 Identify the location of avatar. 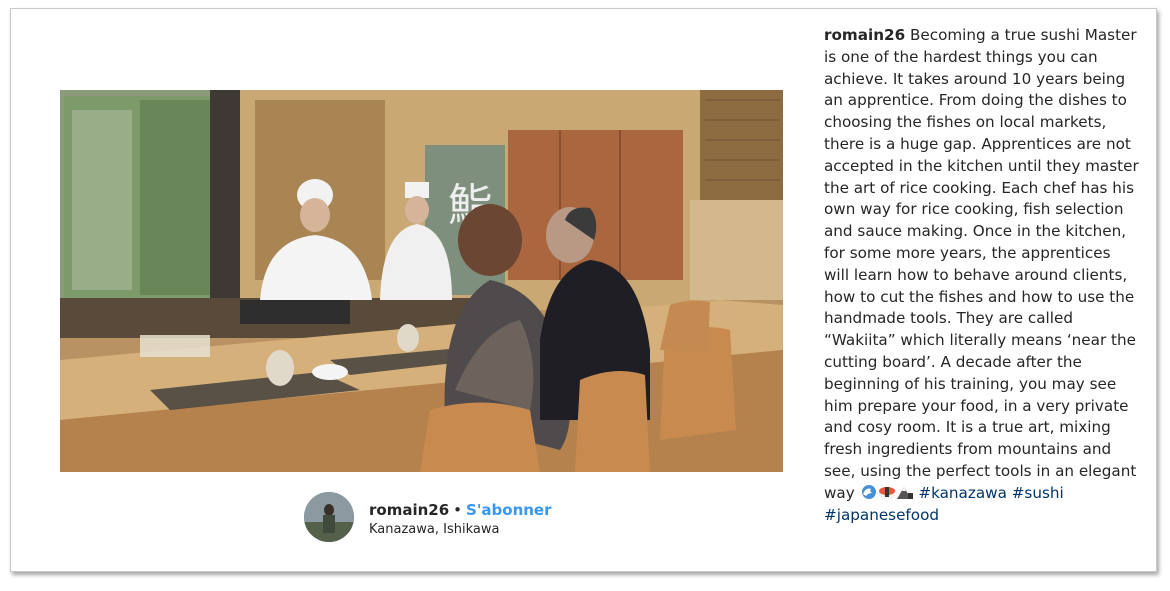
(329, 517).